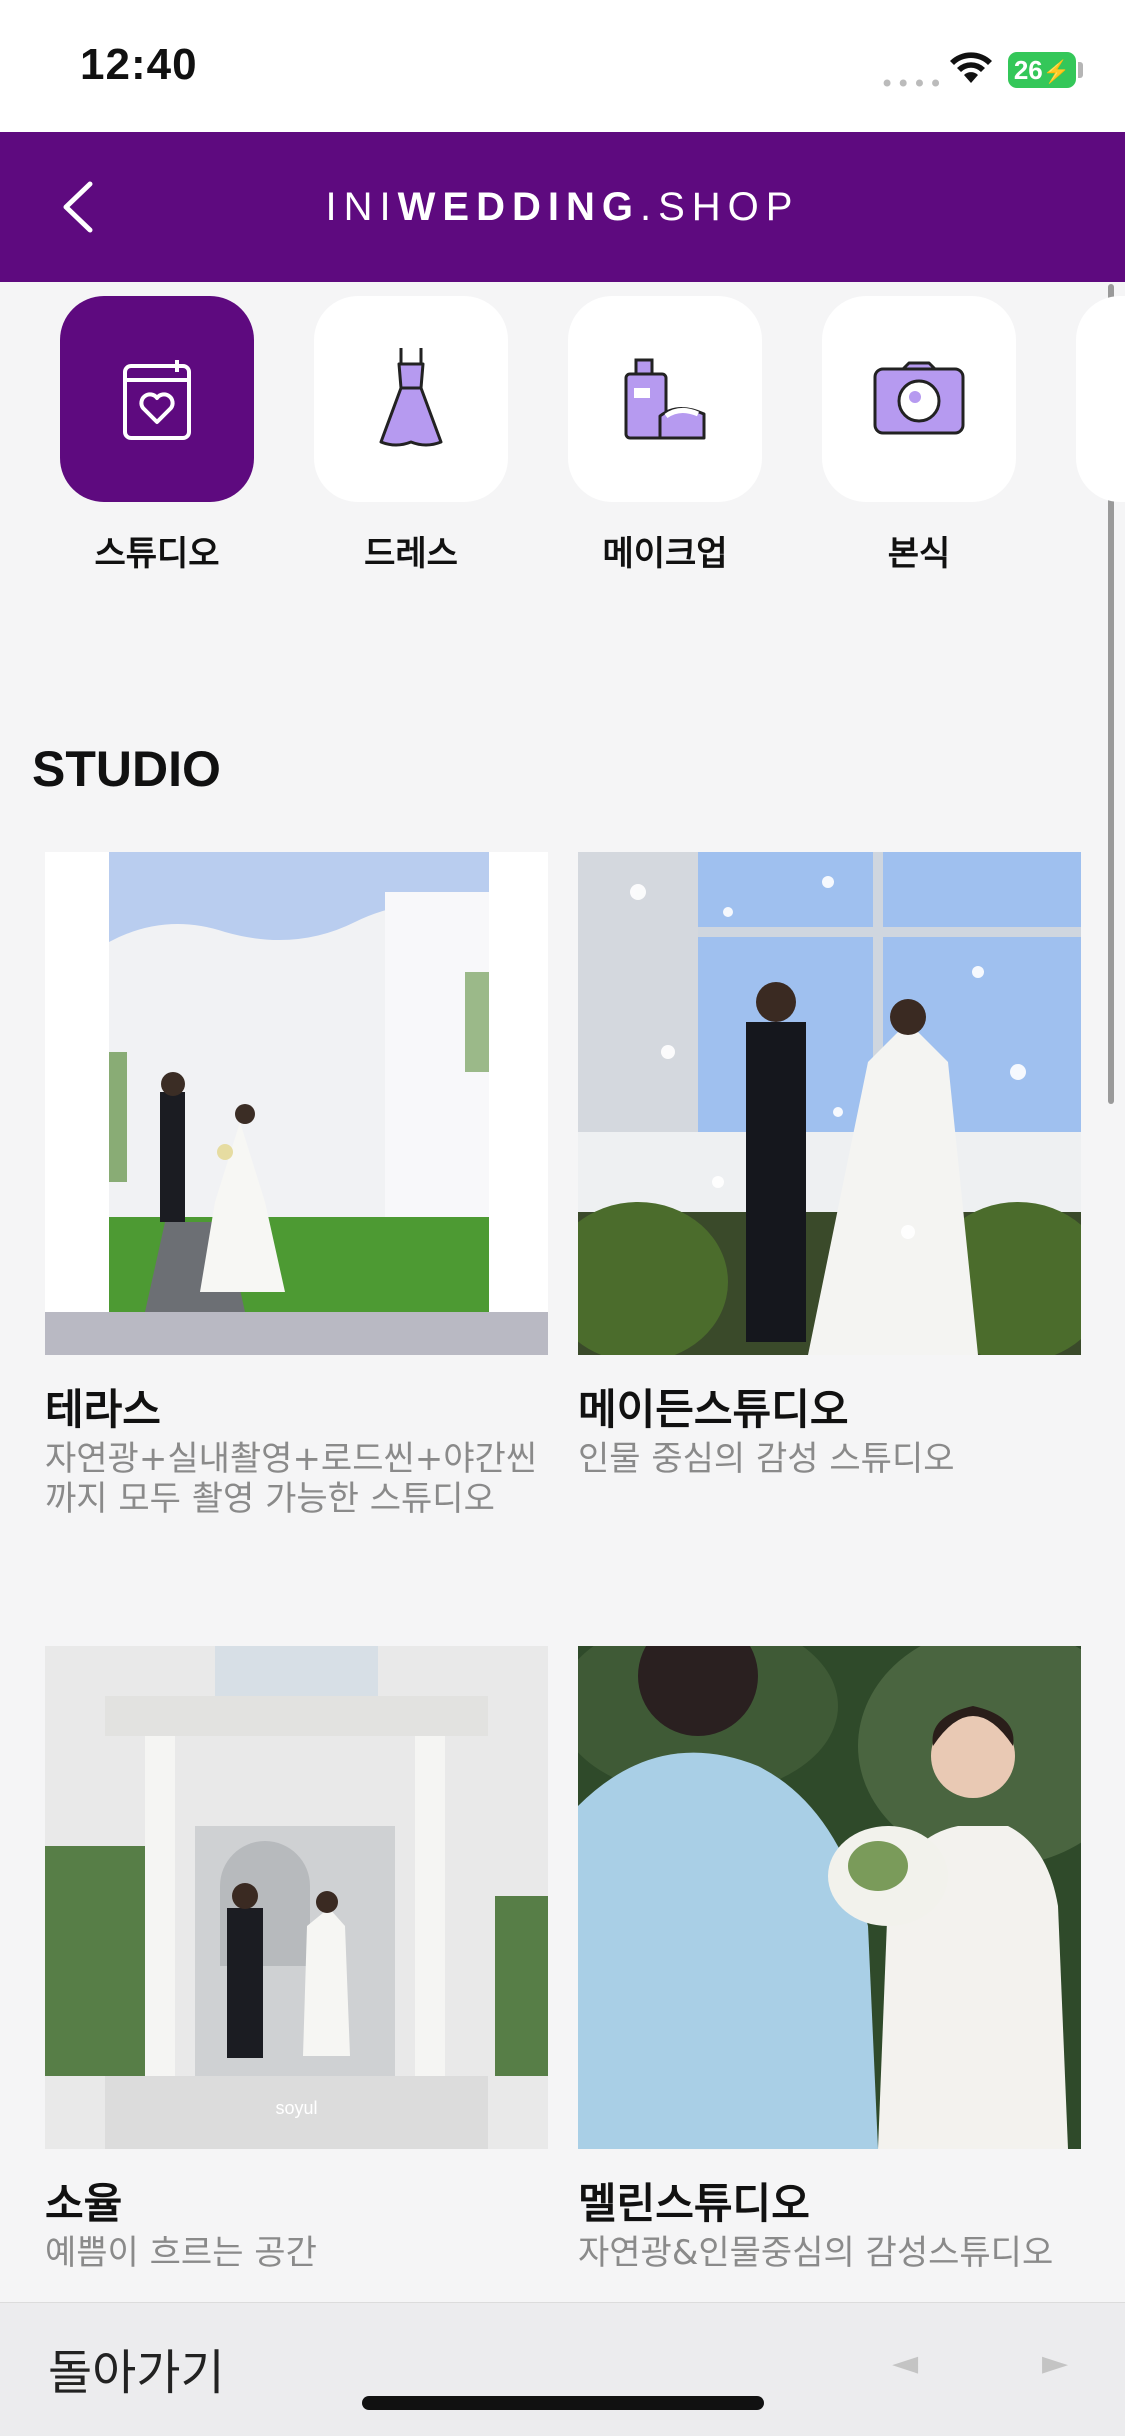 The height and width of the screenshot is (2436, 1125). I want to click on category-studio: 스튜디오, so click(157, 435).